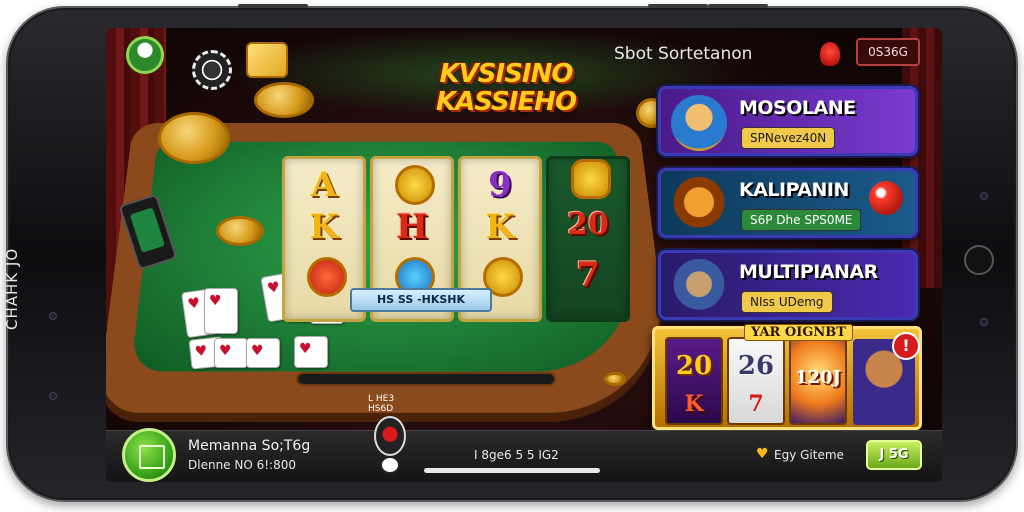  What do you see at coordinates (788, 121) in the screenshot?
I see `game-tile-mosolane: MOSOLANE SPNevez40N` at bounding box center [788, 121].